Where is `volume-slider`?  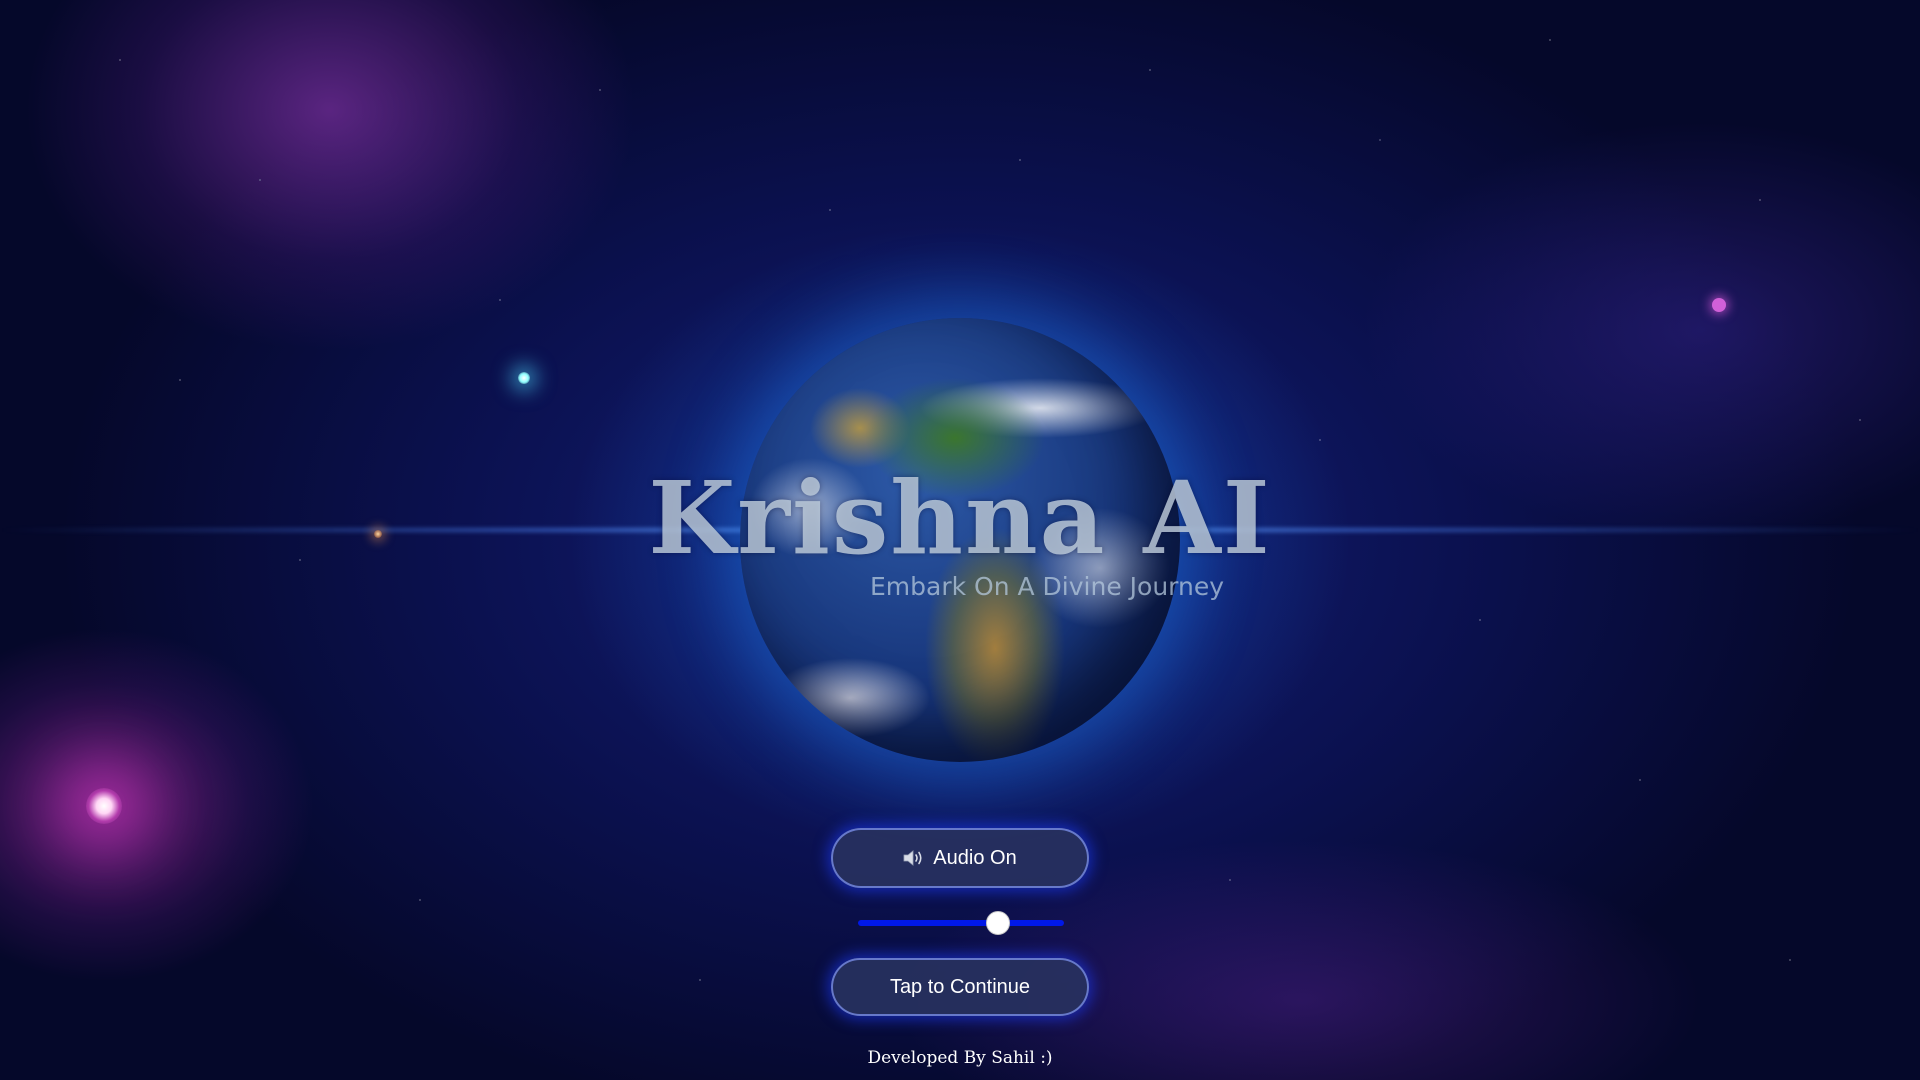
volume-slider is located at coordinates (961, 923).